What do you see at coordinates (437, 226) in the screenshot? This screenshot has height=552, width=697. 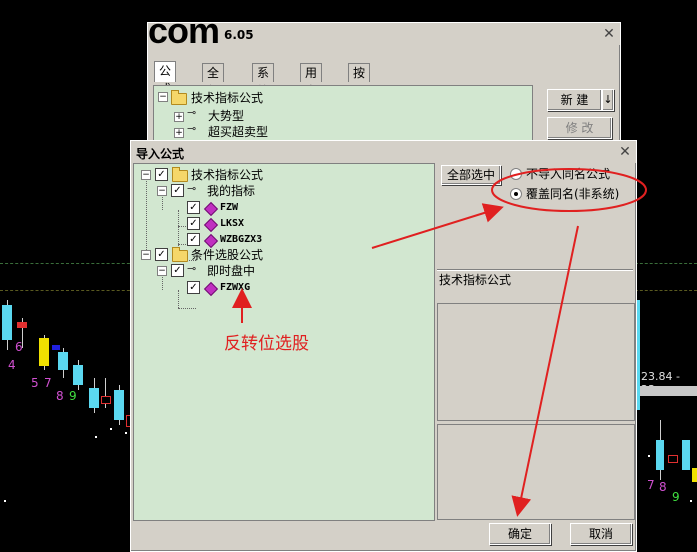 I see `arrow-to-overwrite` at bounding box center [437, 226].